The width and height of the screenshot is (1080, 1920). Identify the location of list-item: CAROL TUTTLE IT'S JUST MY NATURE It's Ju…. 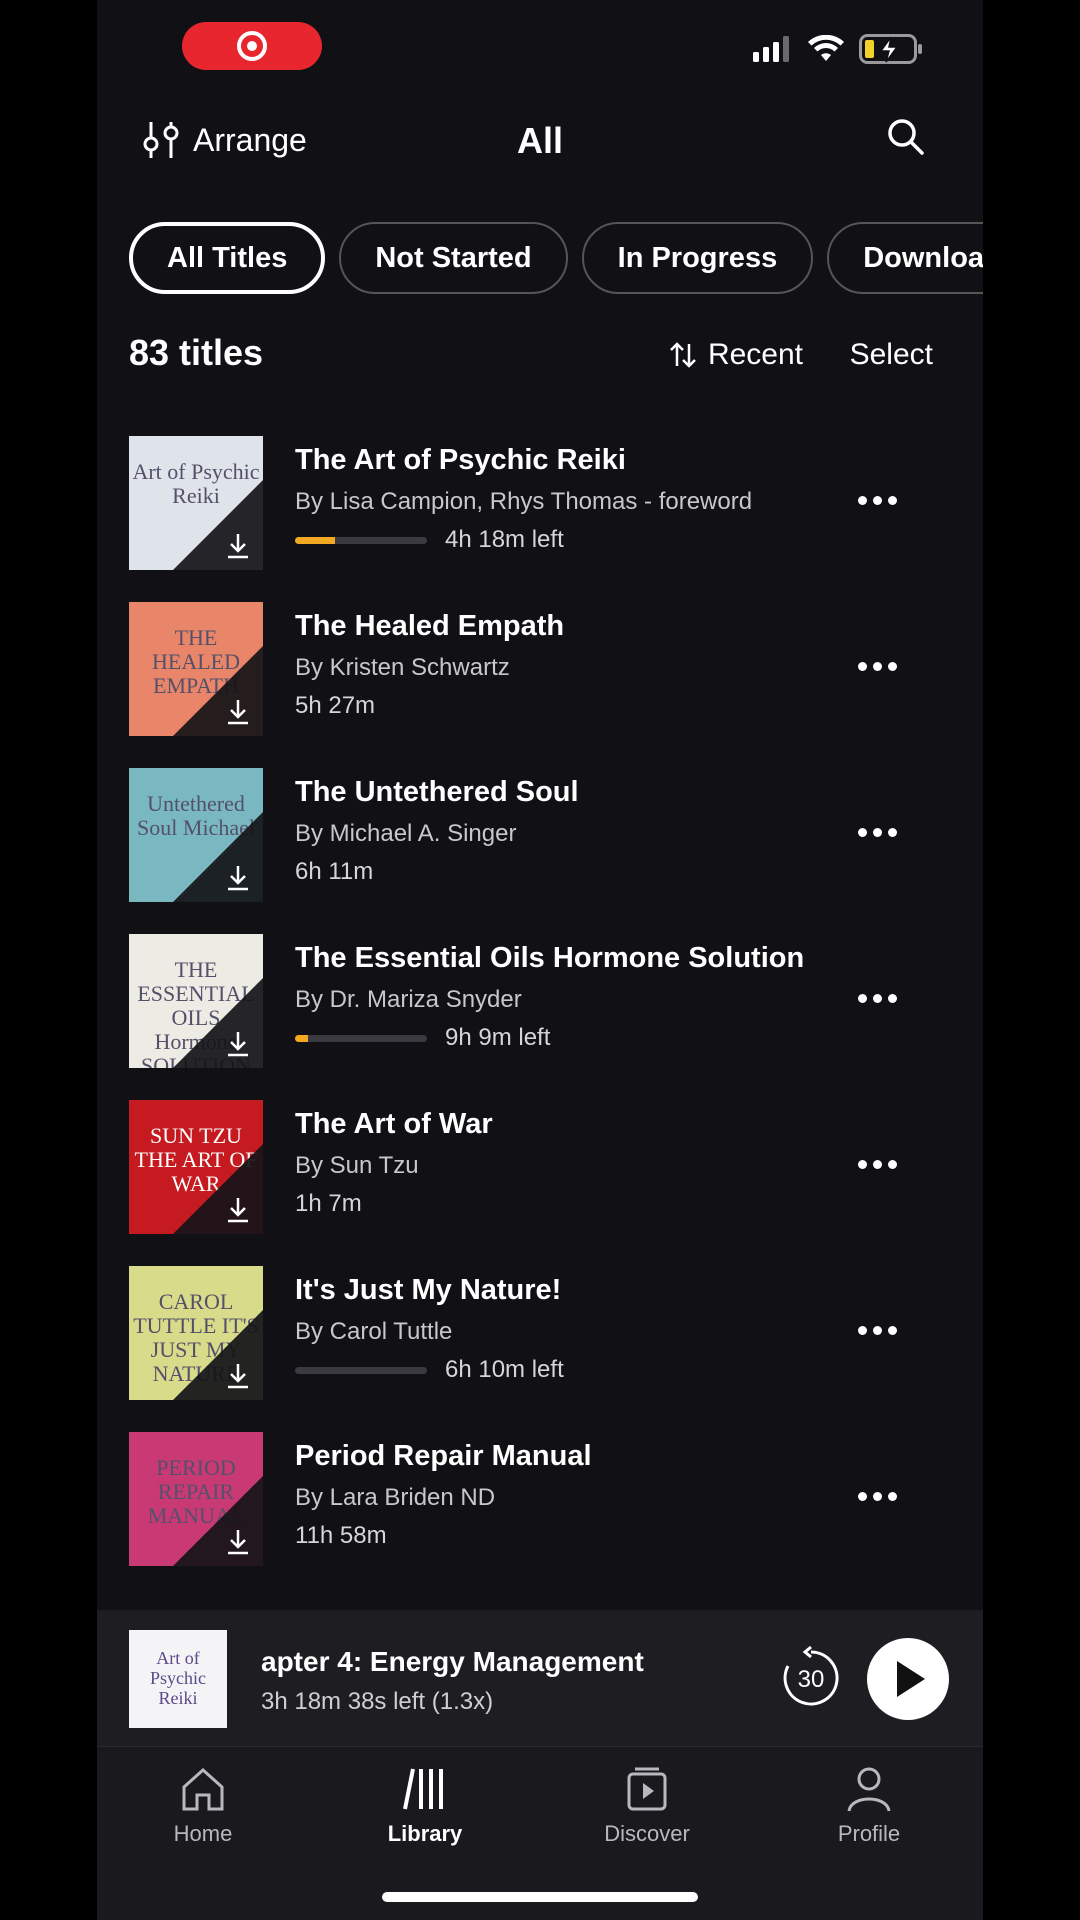
(539, 1349).